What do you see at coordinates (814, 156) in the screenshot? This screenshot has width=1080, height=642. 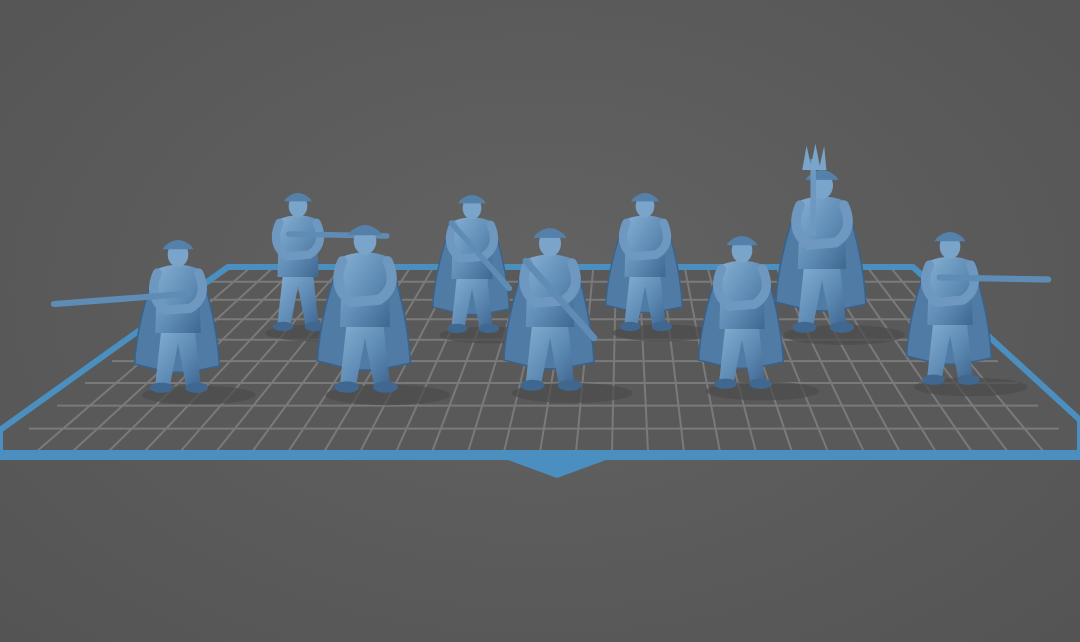 I see `model-banner-top` at bounding box center [814, 156].